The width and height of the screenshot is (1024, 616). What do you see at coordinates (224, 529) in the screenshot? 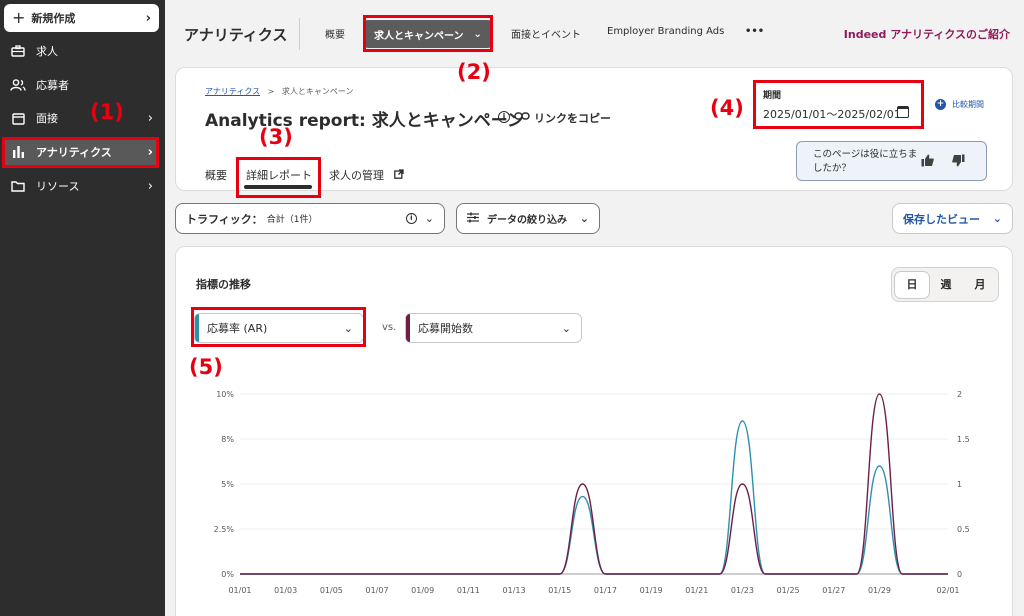
I see `y-left-tick-label: 2.5%` at bounding box center [224, 529].